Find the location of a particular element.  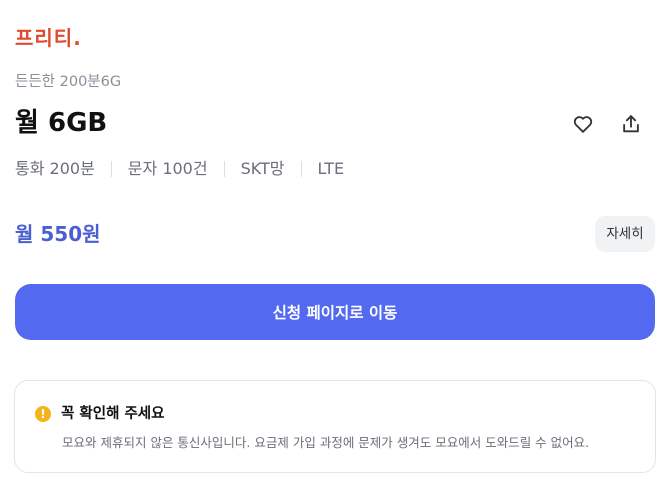

spec-generation: LTE is located at coordinates (331, 168).